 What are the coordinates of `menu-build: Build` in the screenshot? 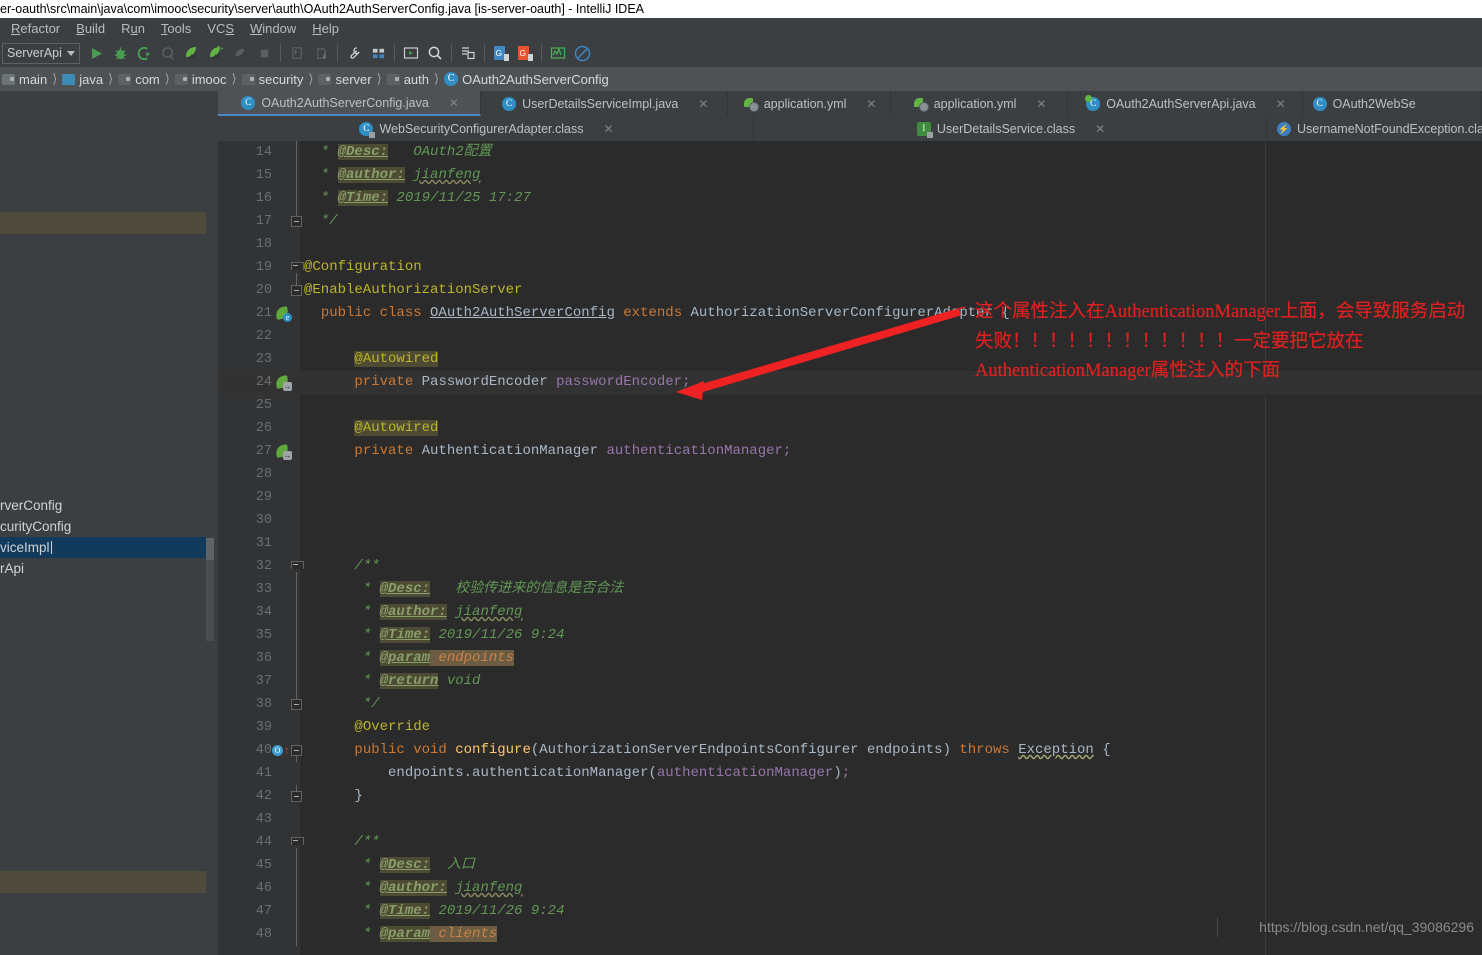 It's located at (90, 28).